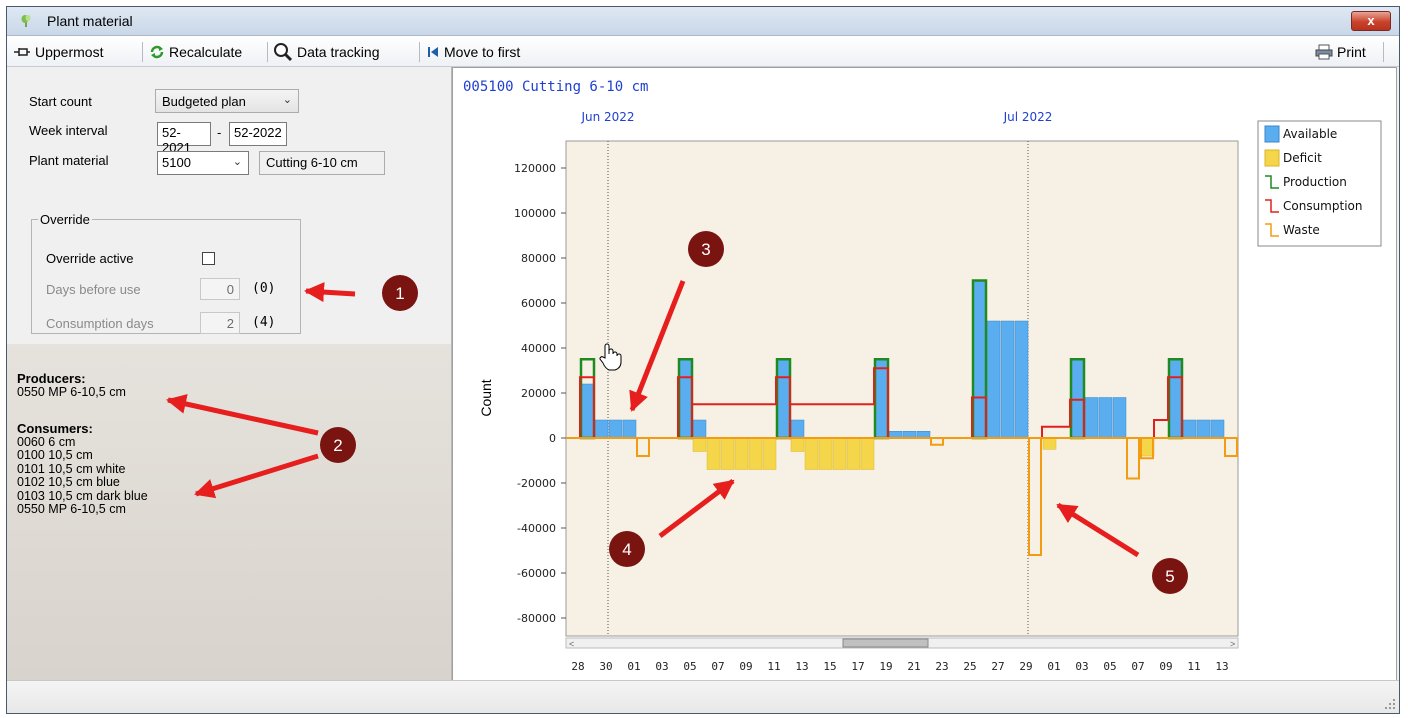 The height and width of the screenshot is (718, 1408). What do you see at coordinates (283, 52) in the screenshot?
I see `magnifier-icon` at bounding box center [283, 52].